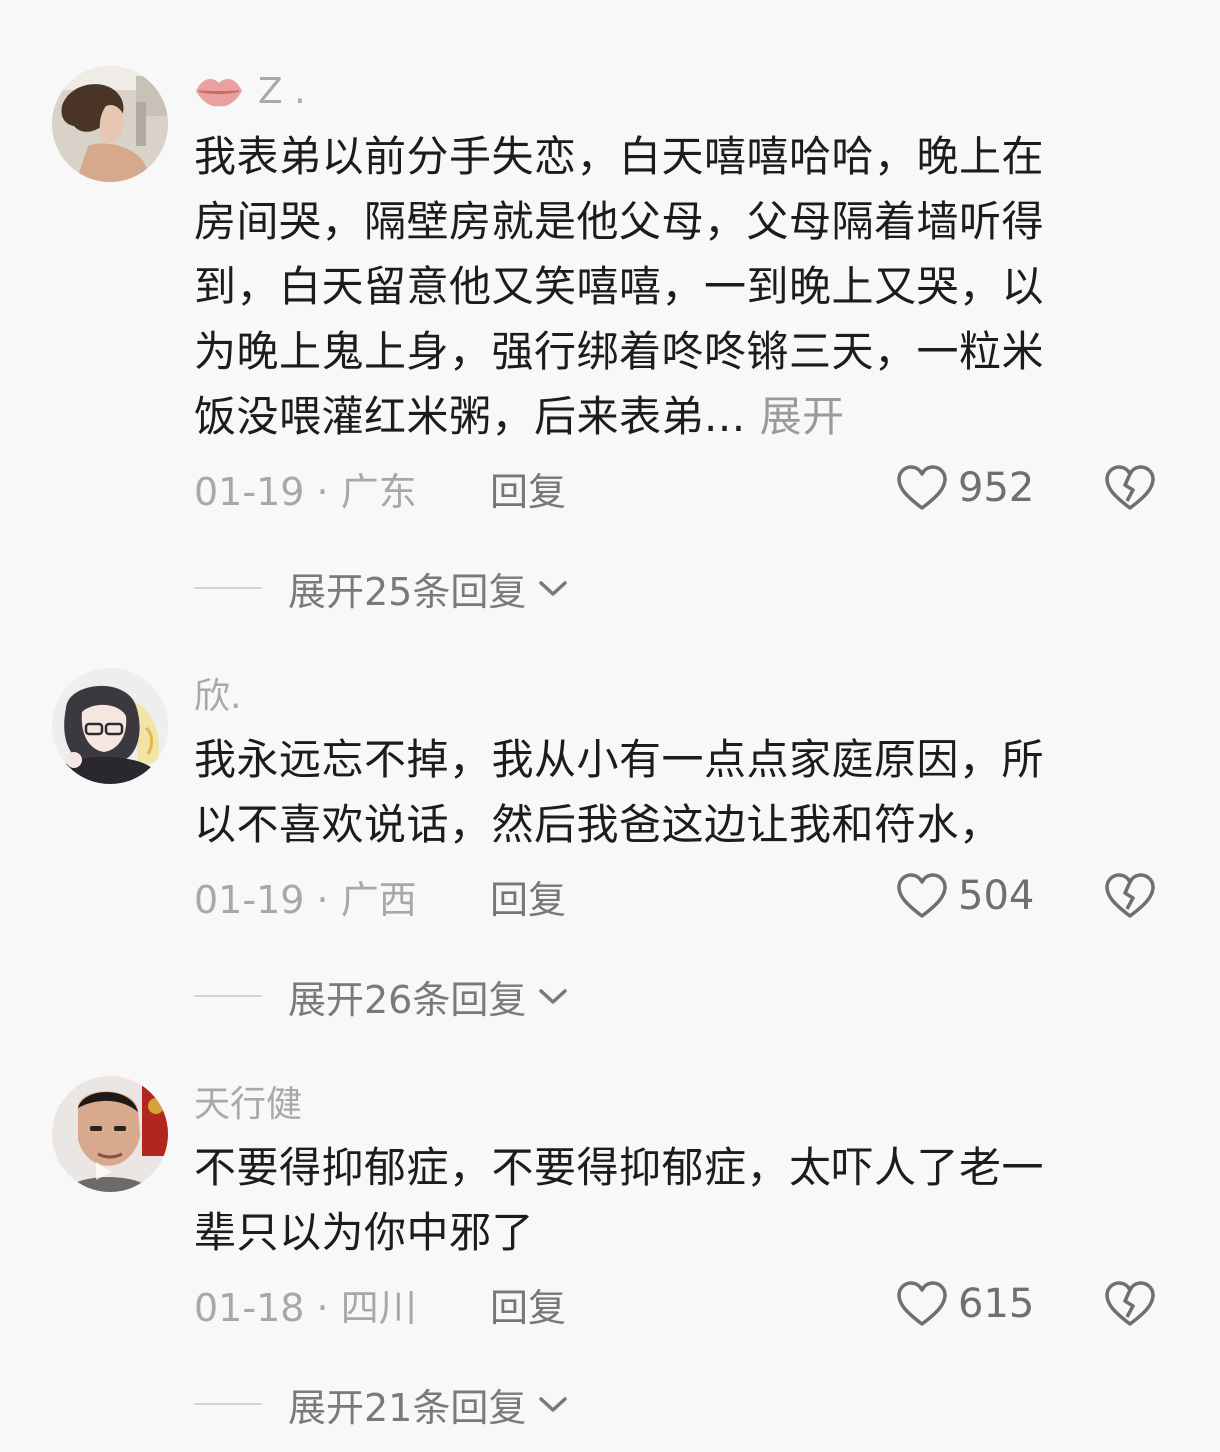  I want to click on comment-meta: 01-18 · 四川 回复 615, so click(677, 1304).